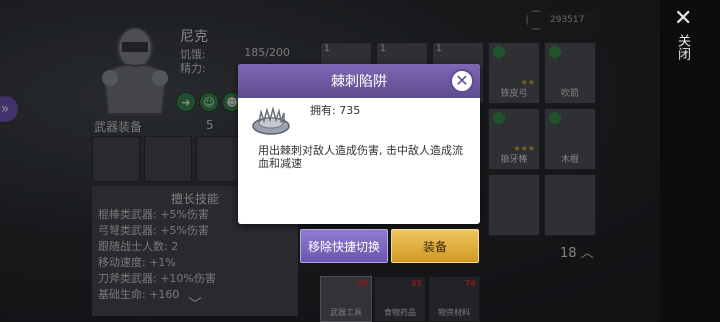  I want to click on remove-quick-switch-button: 移除快捷切换, so click(344, 246).